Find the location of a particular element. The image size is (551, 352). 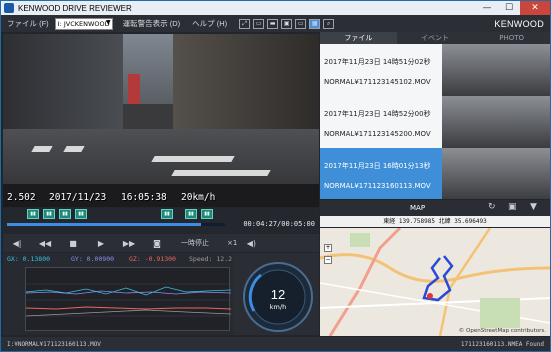

window-icon: ▣ is located at coordinates (512, 207).